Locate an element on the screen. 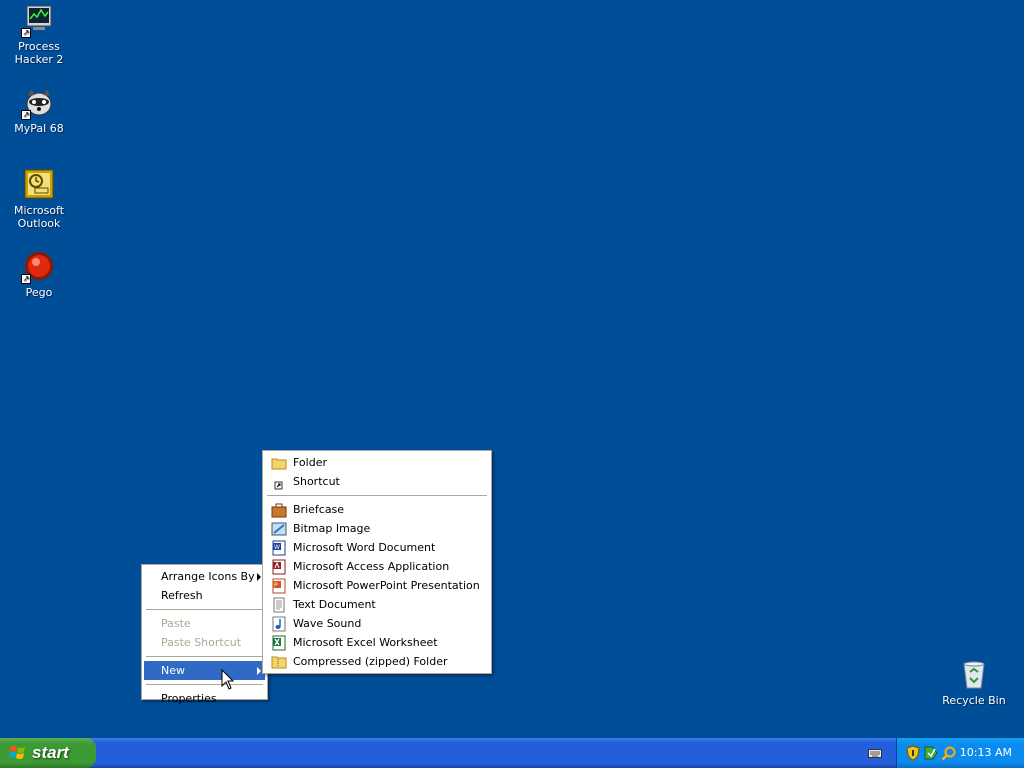 Image resolution: width=1024 pixels, height=768 pixels. process-hacker-icon: ↗ is located at coordinates (38, 21).